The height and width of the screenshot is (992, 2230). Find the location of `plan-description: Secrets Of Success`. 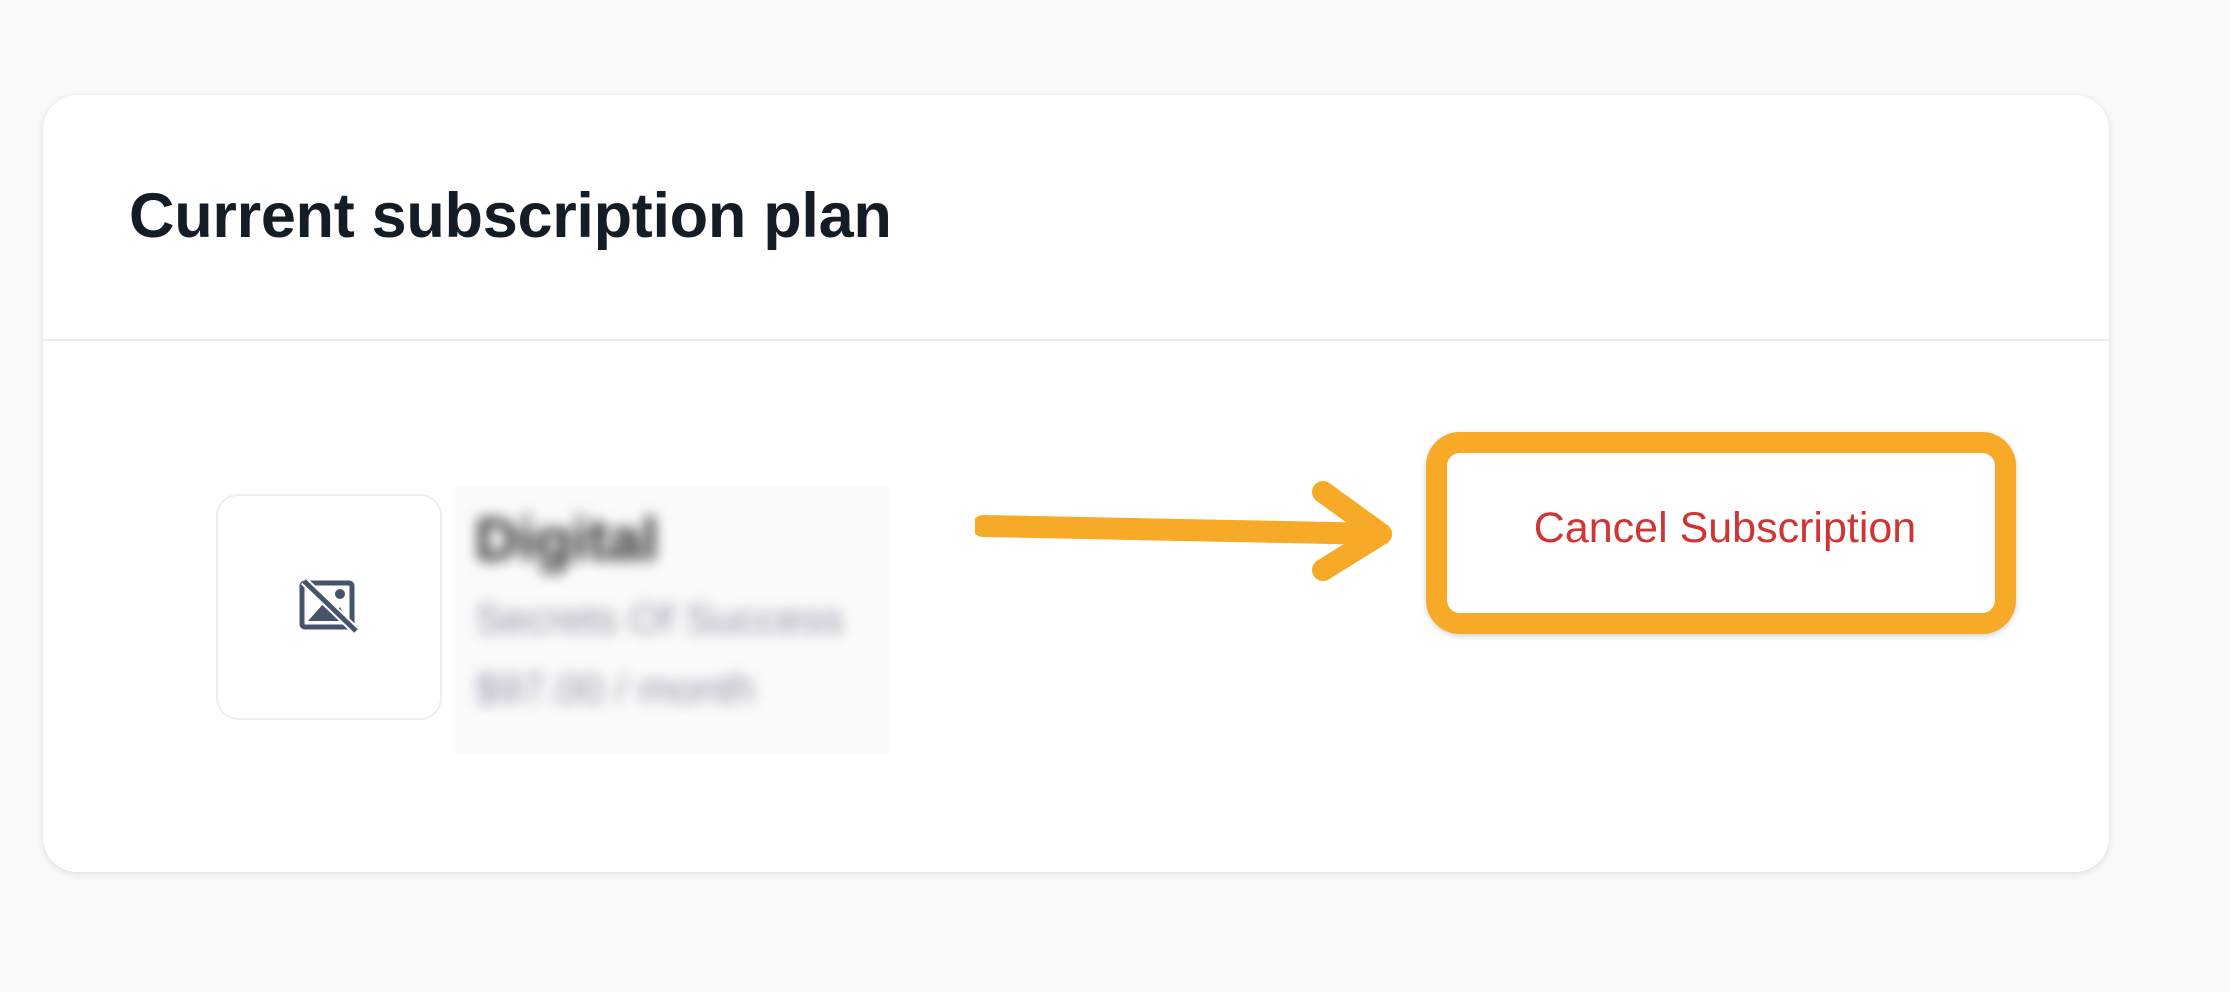

plan-description: Secrets Of Success is located at coordinates (659, 618).